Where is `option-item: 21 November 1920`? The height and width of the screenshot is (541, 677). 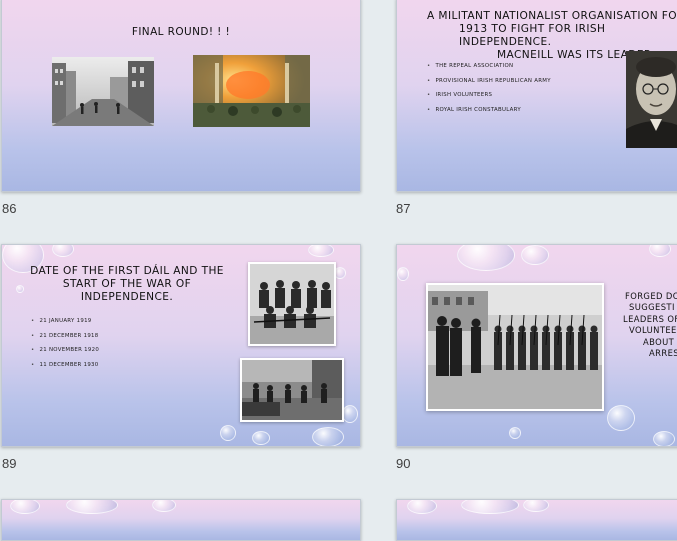 option-item: 21 November 1920 is located at coordinates (65, 350).